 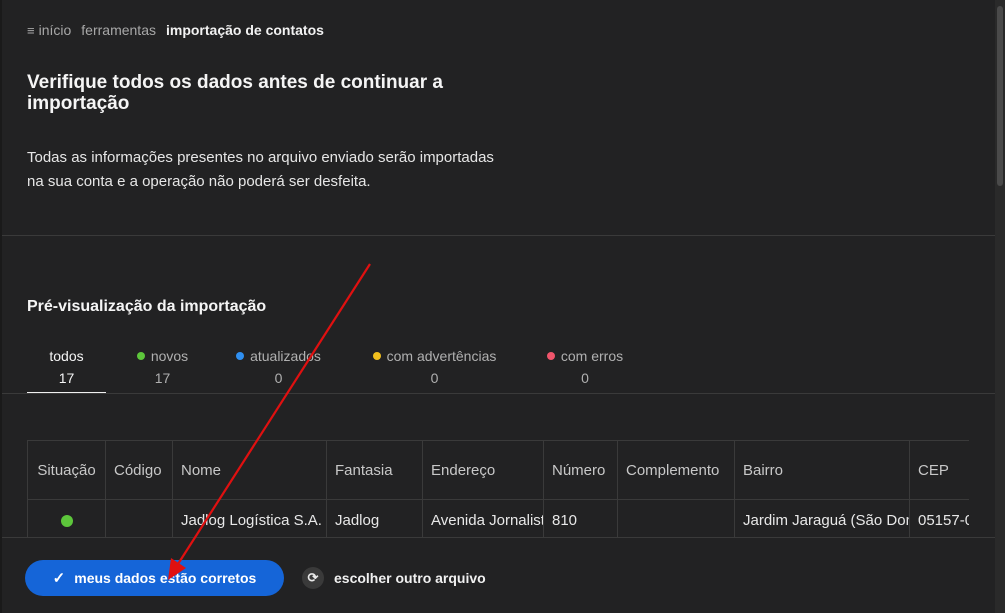 I want to click on tab-label: com erros, so click(x=592, y=356).